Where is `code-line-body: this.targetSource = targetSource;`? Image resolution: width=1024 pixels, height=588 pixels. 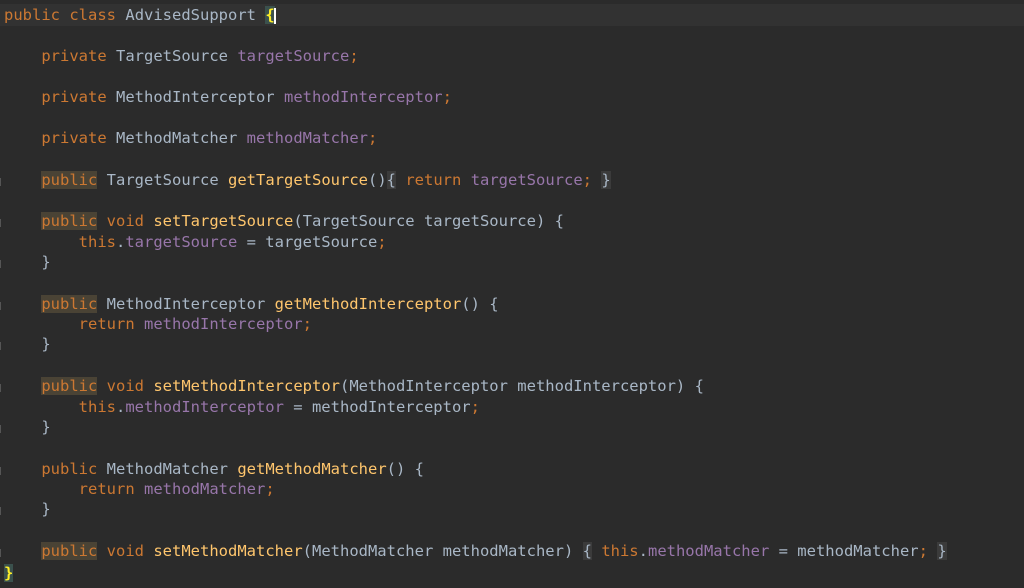 code-line-body: this.targetSource = targetSource; is located at coordinates (195, 242).